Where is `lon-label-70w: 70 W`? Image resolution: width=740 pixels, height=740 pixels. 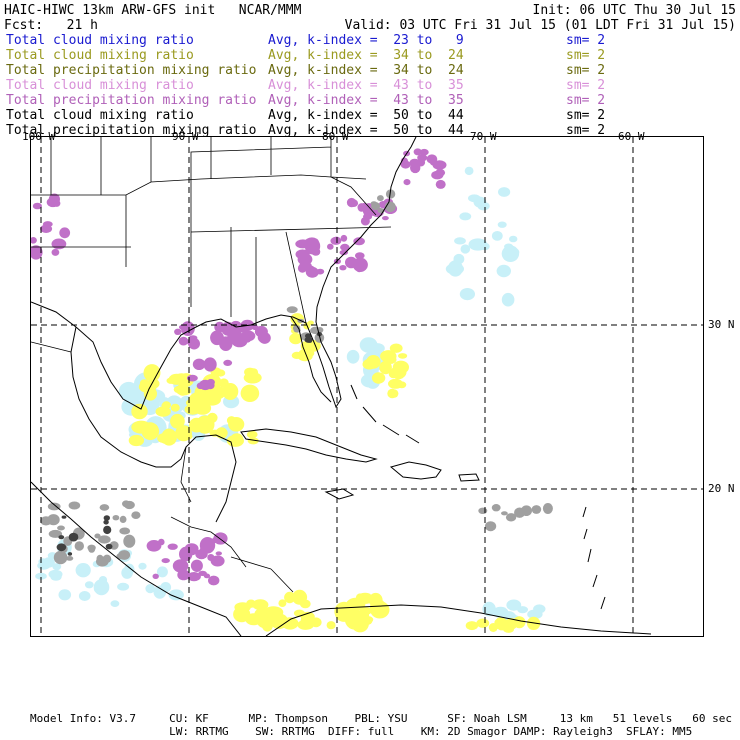
lon-label-70w: 70 W is located at coordinates (483, 136).